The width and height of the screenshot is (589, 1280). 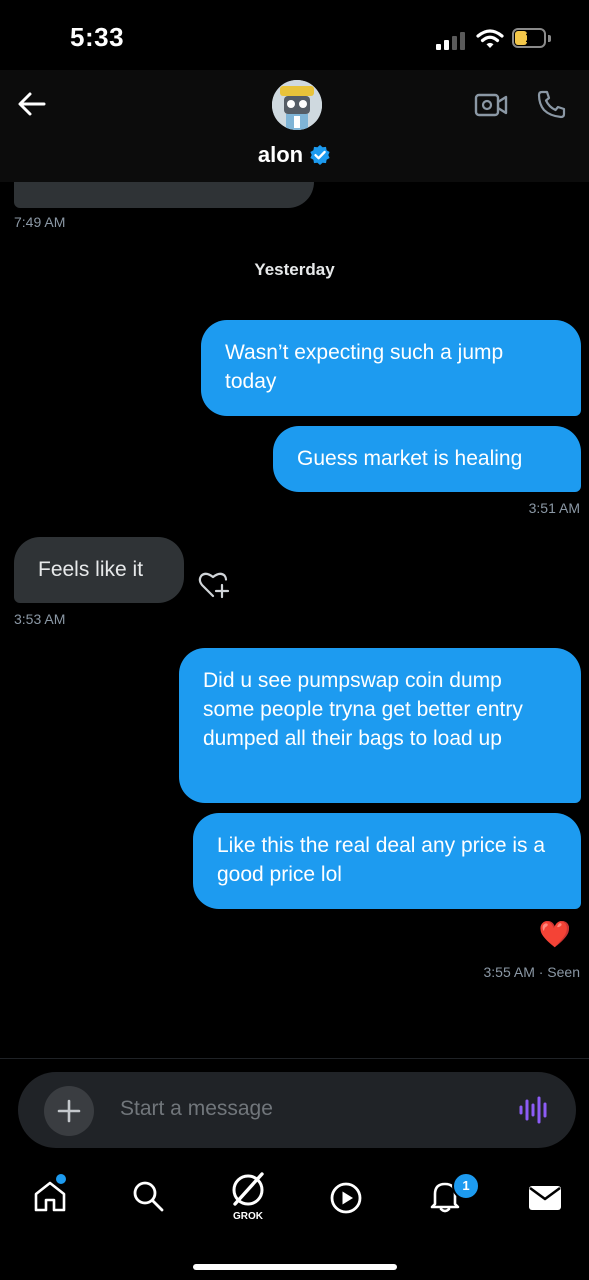 I want to click on grok-icon, so click(x=248, y=1190).